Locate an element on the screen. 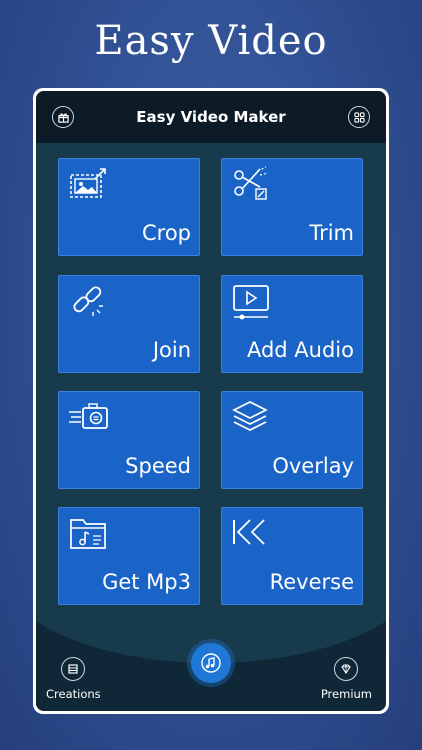 This screenshot has width=422, height=750. gift-button is located at coordinates (63, 117).